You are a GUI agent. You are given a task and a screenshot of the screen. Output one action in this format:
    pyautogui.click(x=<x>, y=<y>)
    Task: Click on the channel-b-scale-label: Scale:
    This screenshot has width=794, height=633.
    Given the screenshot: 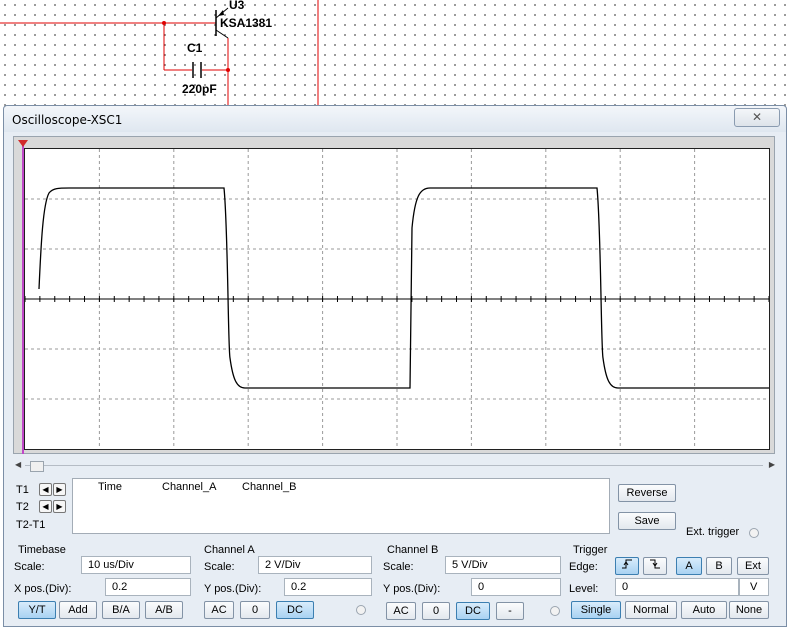 What is the action you would take?
    pyautogui.click(x=398, y=567)
    